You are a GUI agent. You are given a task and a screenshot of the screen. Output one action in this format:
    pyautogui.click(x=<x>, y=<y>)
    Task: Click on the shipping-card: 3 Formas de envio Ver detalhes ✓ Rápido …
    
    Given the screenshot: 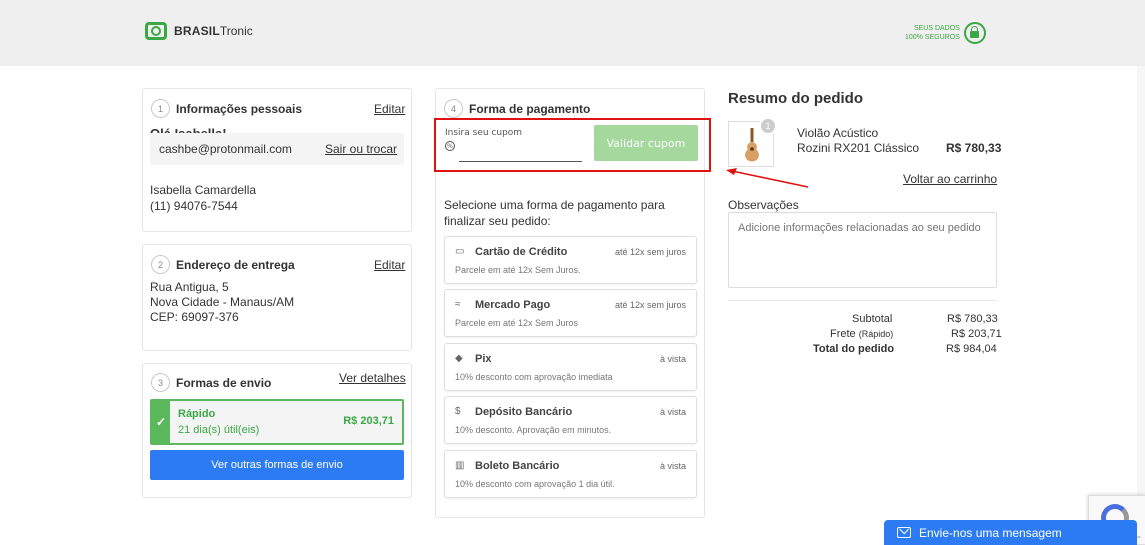 What is the action you would take?
    pyautogui.click(x=277, y=430)
    